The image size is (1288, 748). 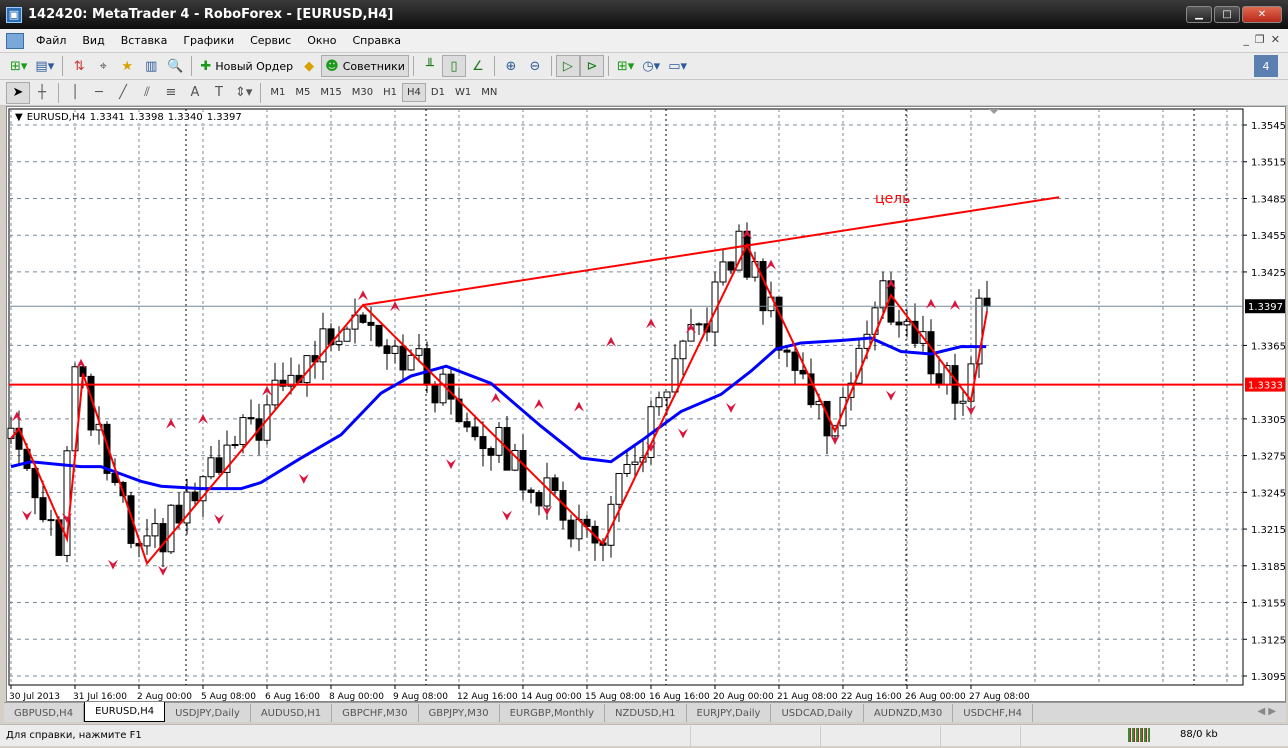 What do you see at coordinates (254, 66) in the screenshot?
I see `new-order-label: Новый Ордер` at bounding box center [254, 66].